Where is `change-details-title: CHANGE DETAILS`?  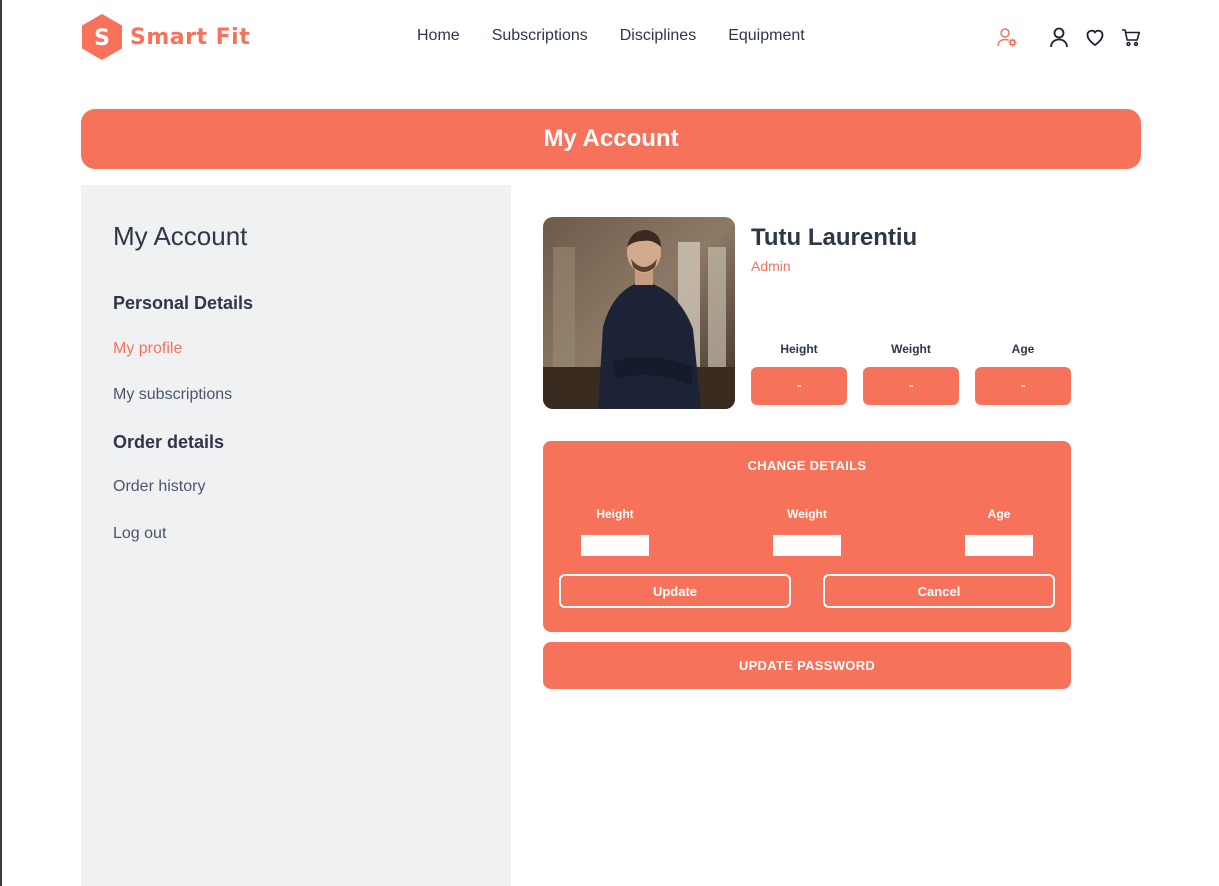 change-details-title: CHANGE DETAILS is located at coordinates (807, 465).